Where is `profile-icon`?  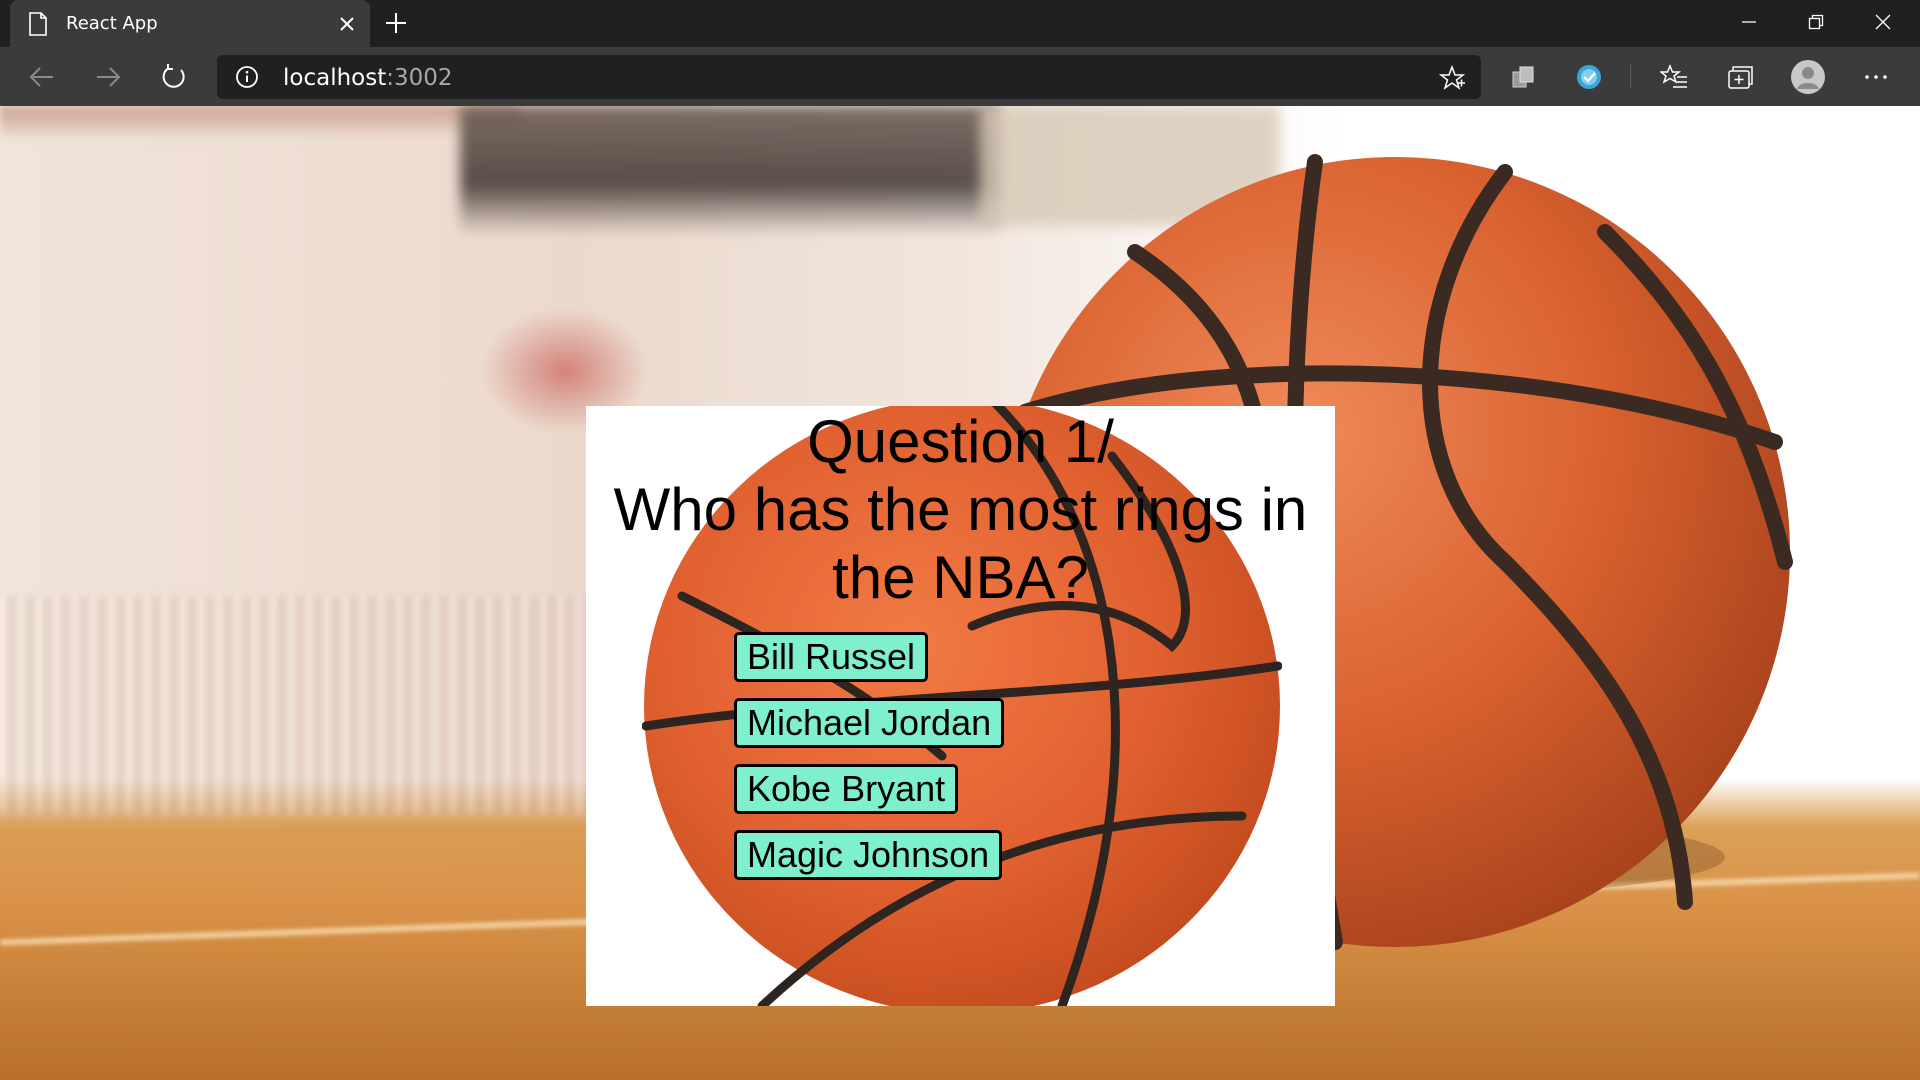 profile-icon is located at coordinates (1808, 77).